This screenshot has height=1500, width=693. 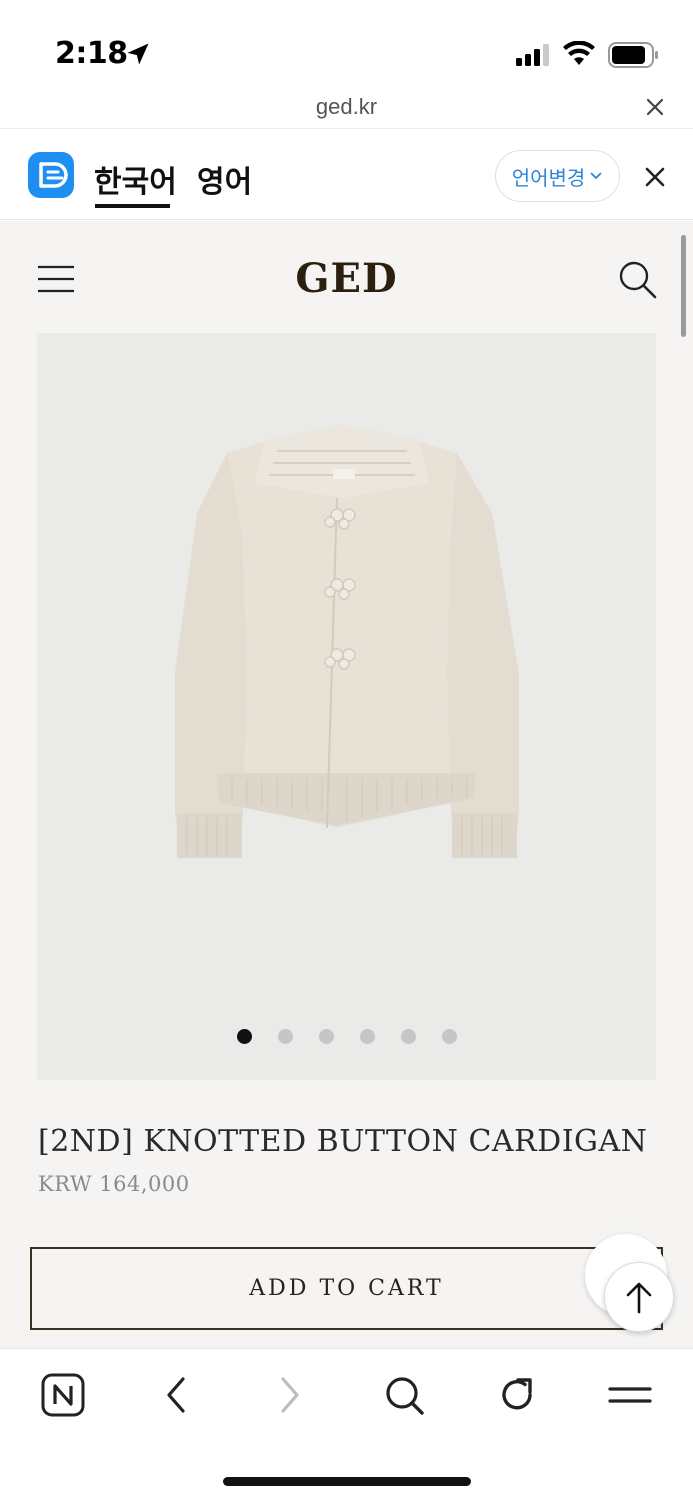 I want to click on naver-home-button, so click(x=63, y=1395).